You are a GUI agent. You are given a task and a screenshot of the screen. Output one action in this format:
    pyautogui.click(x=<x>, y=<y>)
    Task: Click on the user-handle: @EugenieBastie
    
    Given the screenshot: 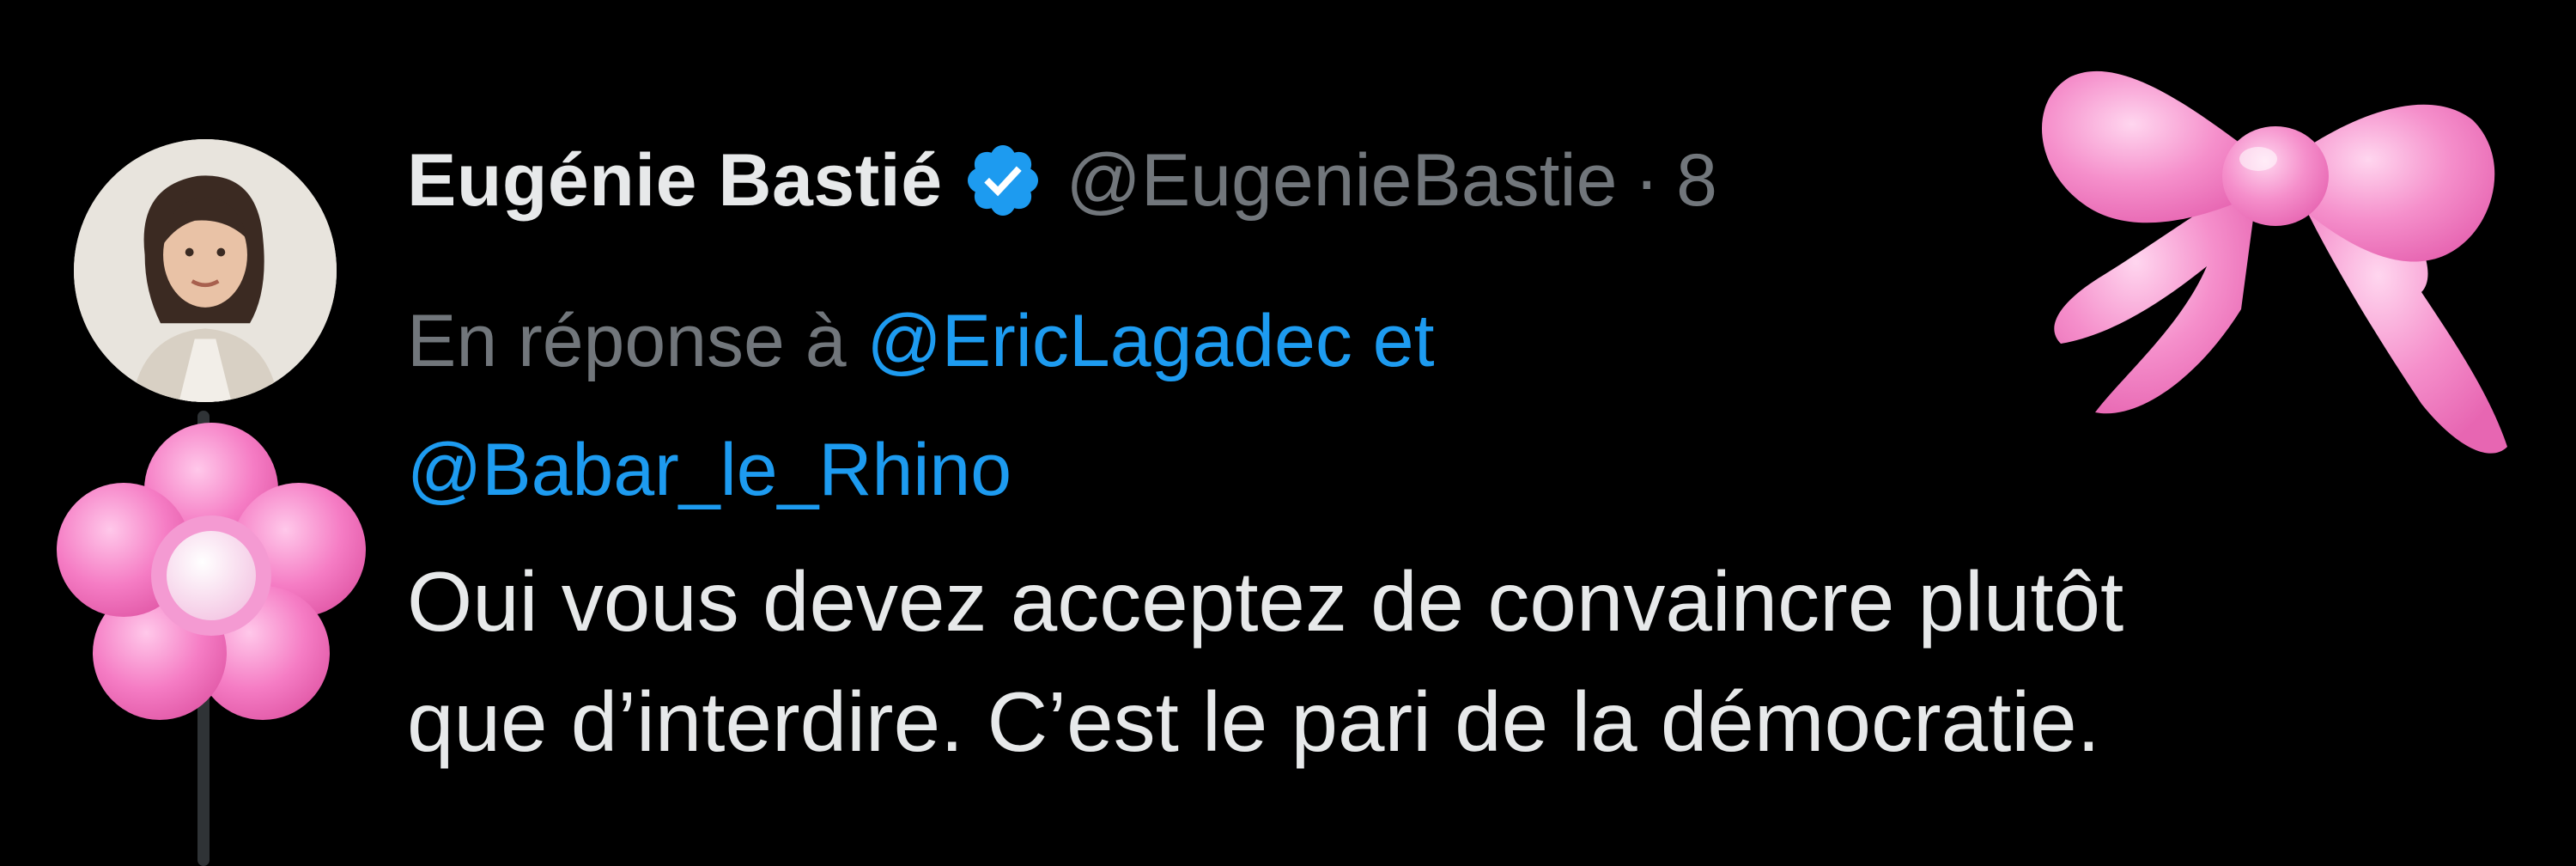 What is the action you would take?
    pyautogui.click(x=1342, y=180)
    